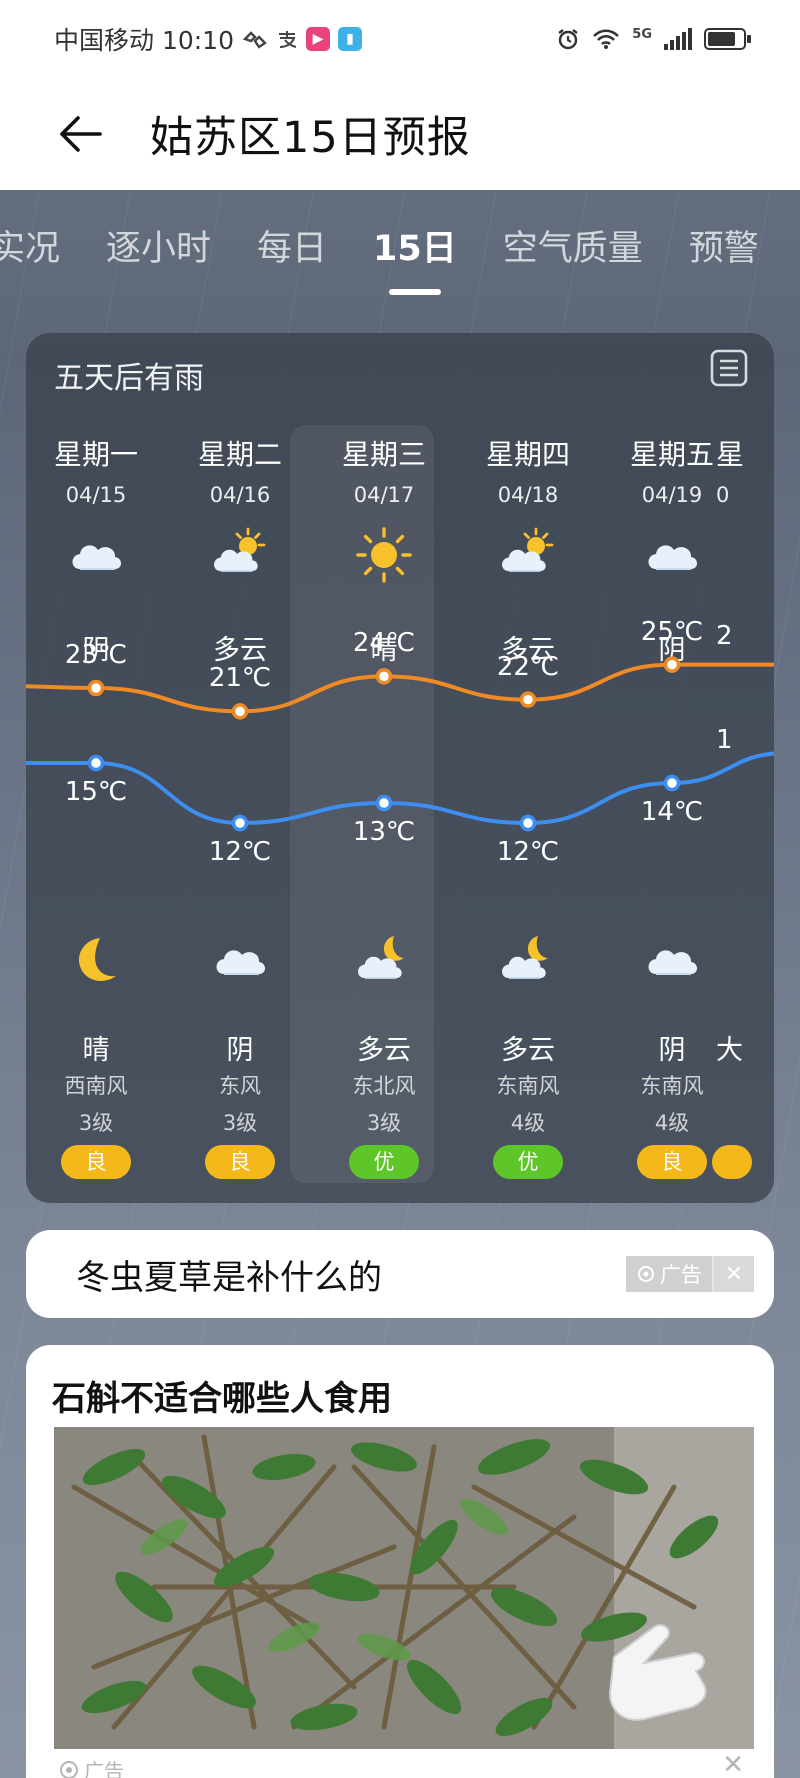  I want to click on tab-realtime: 实况, so click(30, 245).